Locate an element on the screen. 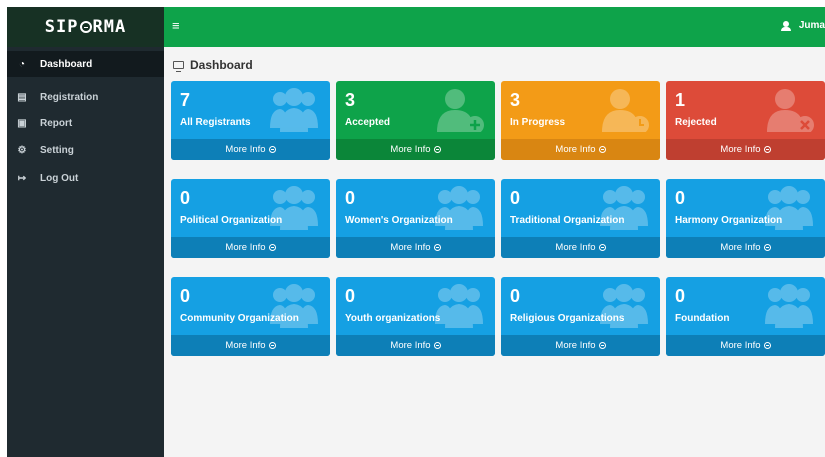 This screenshot has width=825, height=457. sidebar-item-label: Dashboard is located at coordinates (66, 64).